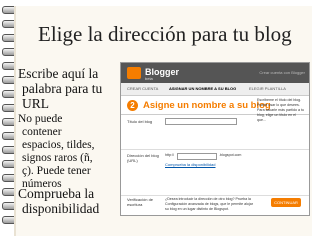 The height and width of the screenshot is (240, 320). Describe the element at coordinates (230, 155) in the screenshot. I see `address-suffix: .blogspot.com` at that location.